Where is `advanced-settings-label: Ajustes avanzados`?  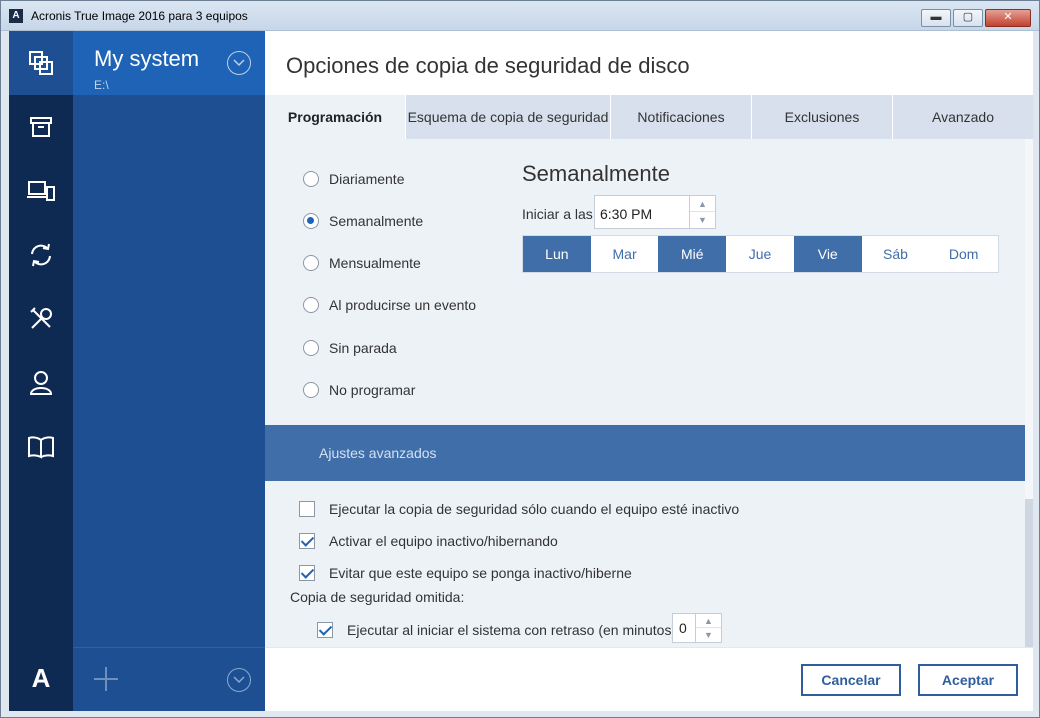 advanced-settings-label: Ajustes avanzados is located at coordinates (378, 453).